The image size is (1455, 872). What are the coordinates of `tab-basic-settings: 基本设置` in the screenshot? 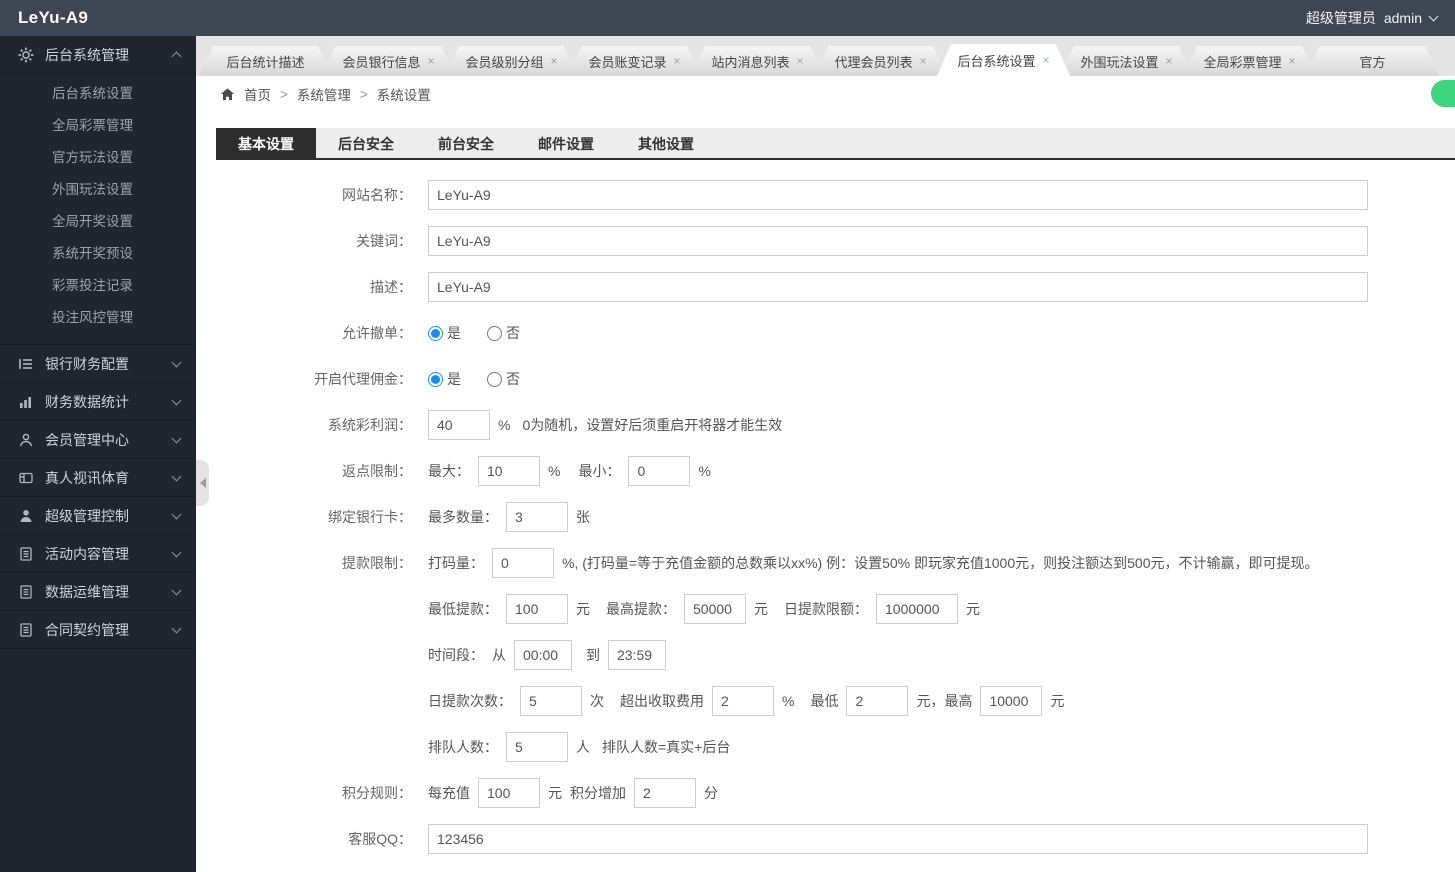 It's located at (266, 144).